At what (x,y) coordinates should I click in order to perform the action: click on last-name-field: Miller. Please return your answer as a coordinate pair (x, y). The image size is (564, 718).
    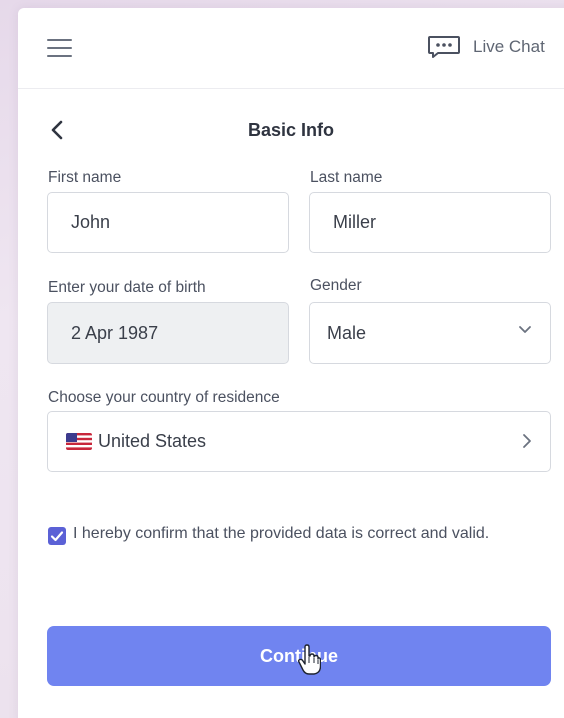
    Looking at the image, I should click on (430, 222).